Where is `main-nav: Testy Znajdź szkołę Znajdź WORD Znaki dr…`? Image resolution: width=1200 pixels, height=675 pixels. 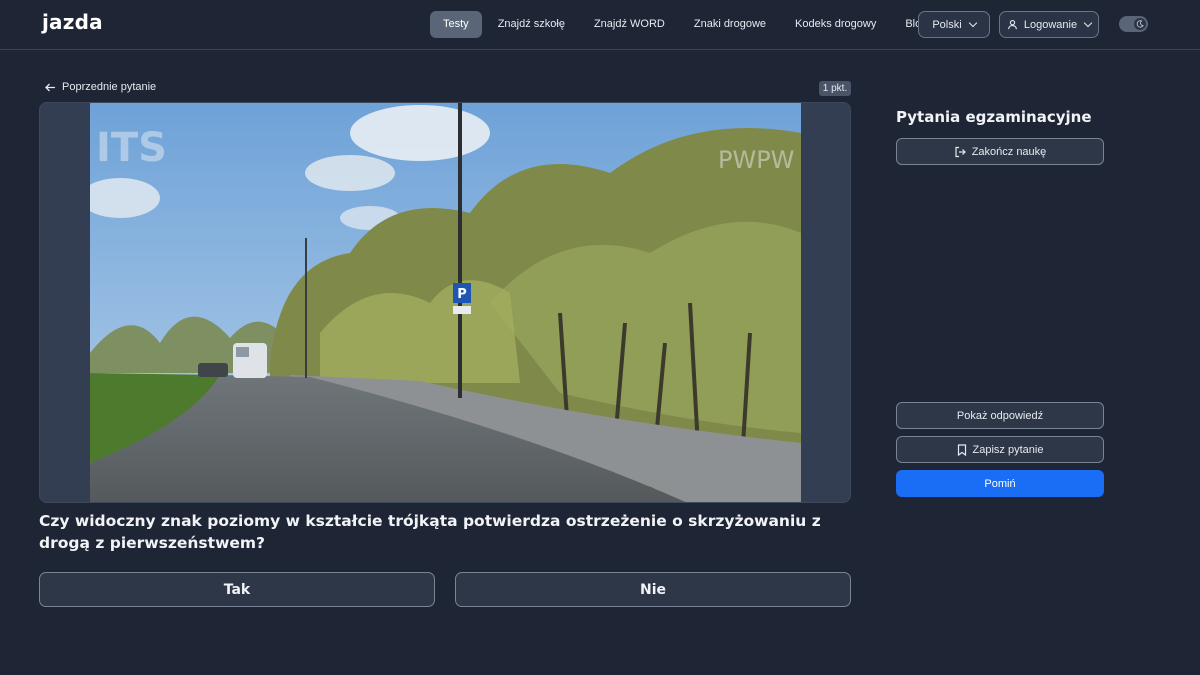
main-nav: Testy Znajdź szkołę Znajdź WORD Znaki dr… is located at coordinates (686, 24).